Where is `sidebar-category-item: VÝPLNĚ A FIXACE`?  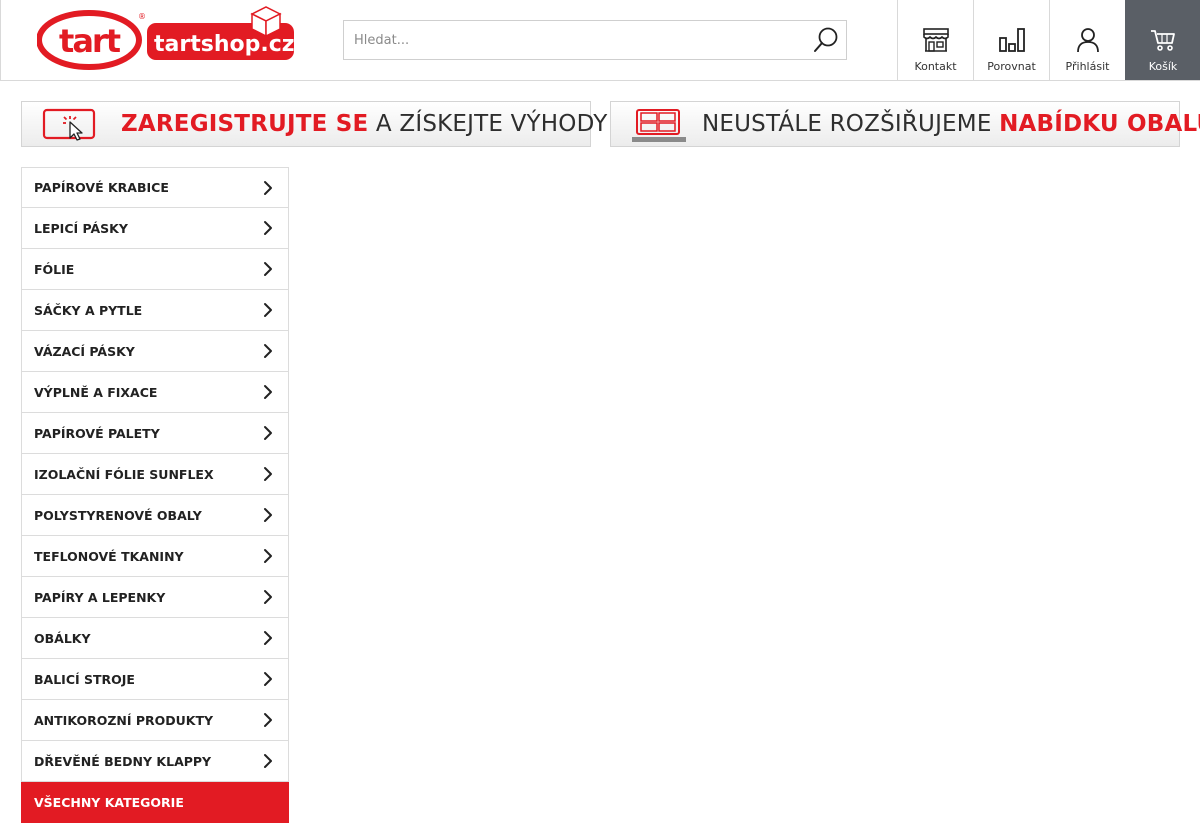 sidebar-category-item: VÝPLNĚ A FIXACE is located at coordinates (155, 392).